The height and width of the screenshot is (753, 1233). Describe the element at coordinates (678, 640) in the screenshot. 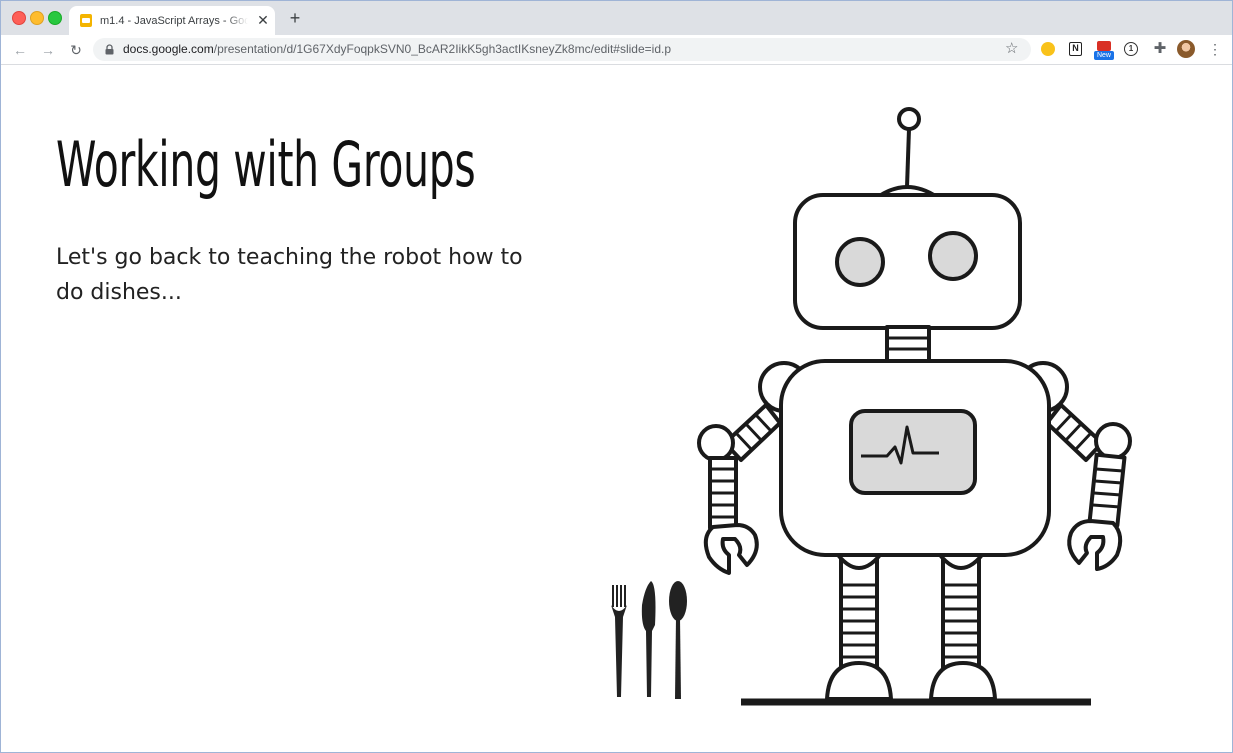

I see `spoon-icon` at that location.